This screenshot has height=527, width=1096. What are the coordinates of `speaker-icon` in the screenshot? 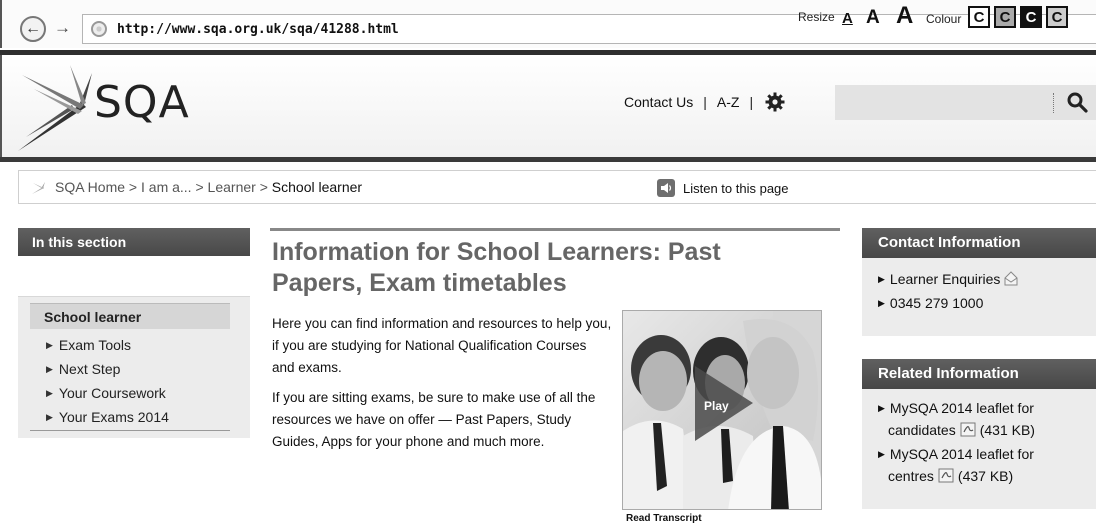 It's located at (666, 188).